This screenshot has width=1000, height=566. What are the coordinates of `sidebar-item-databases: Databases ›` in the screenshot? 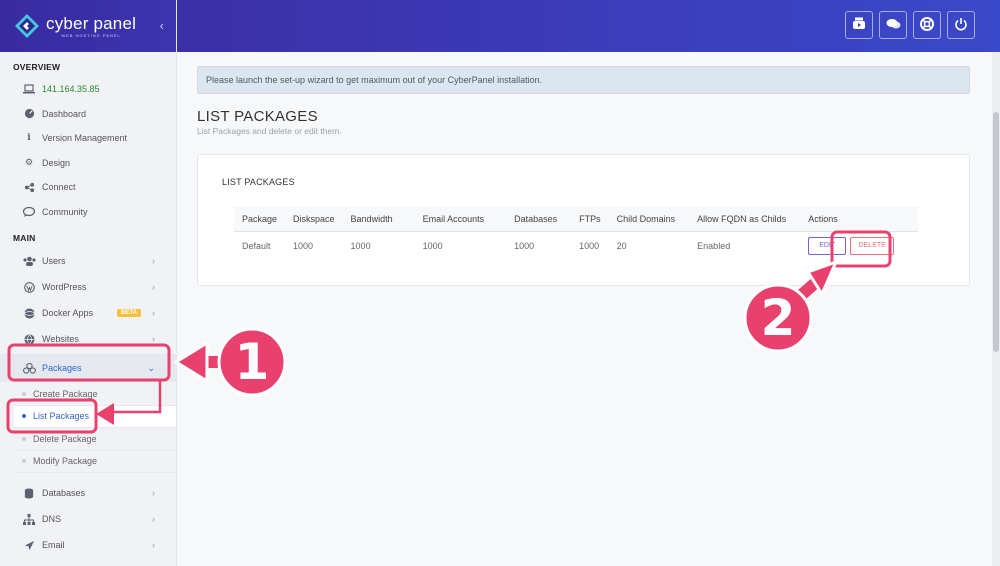 It's located at (88, 493).